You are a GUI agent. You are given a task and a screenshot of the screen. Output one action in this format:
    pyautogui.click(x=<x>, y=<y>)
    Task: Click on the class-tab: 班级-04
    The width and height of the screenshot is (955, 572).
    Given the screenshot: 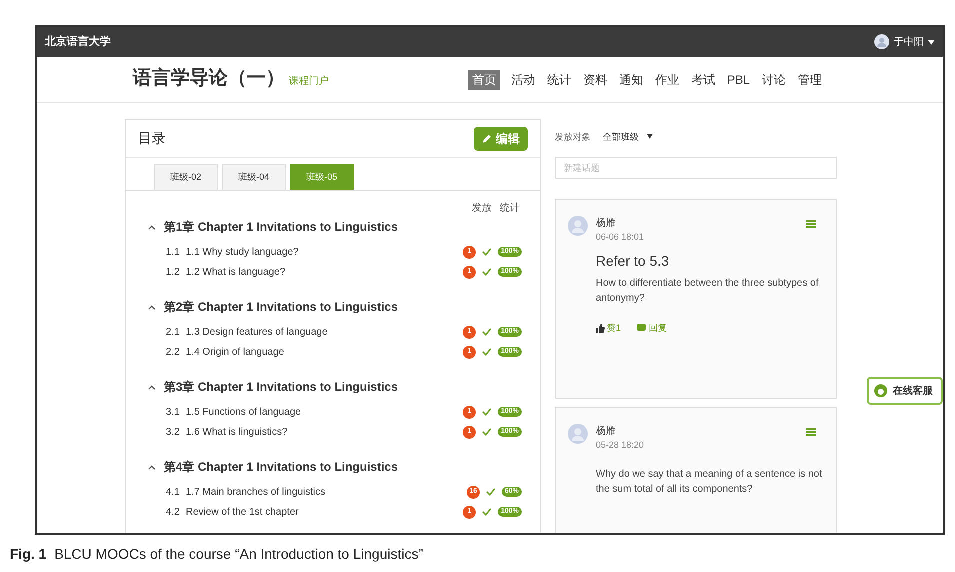 What is the action you would take?
    pyautogui.click(x=254, y=177)
    